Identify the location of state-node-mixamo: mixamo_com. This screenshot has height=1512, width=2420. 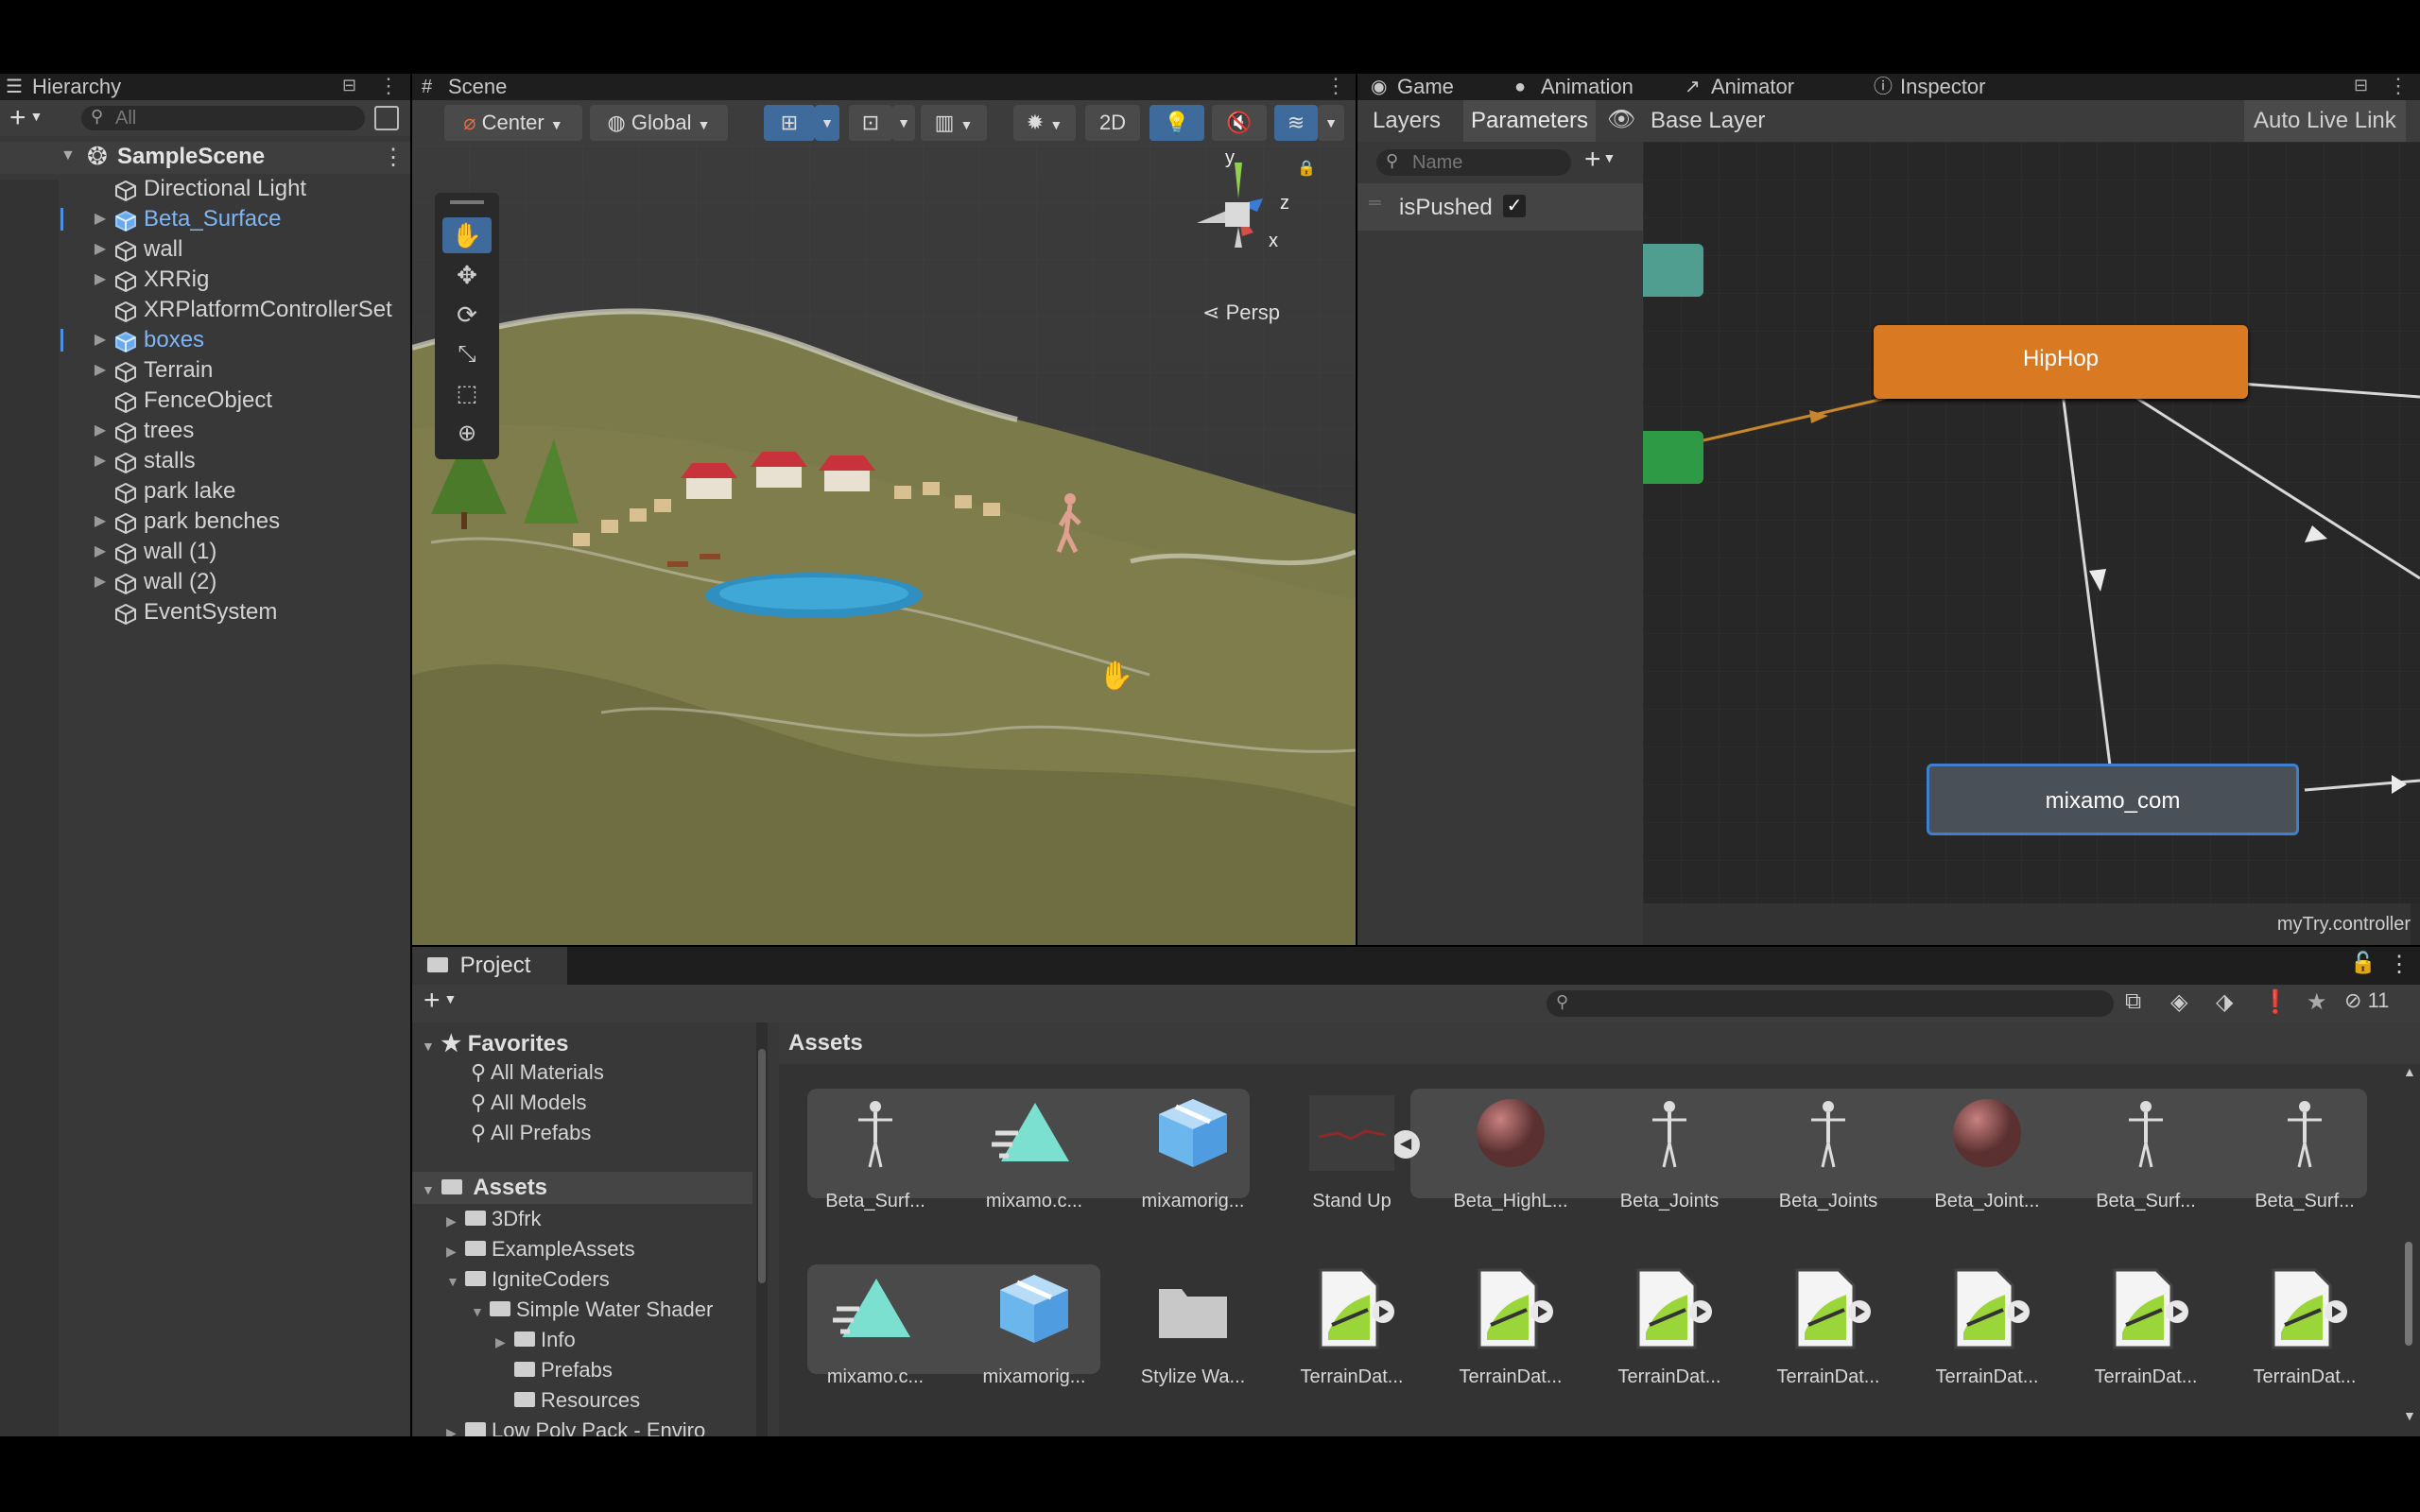
(2113, 799).